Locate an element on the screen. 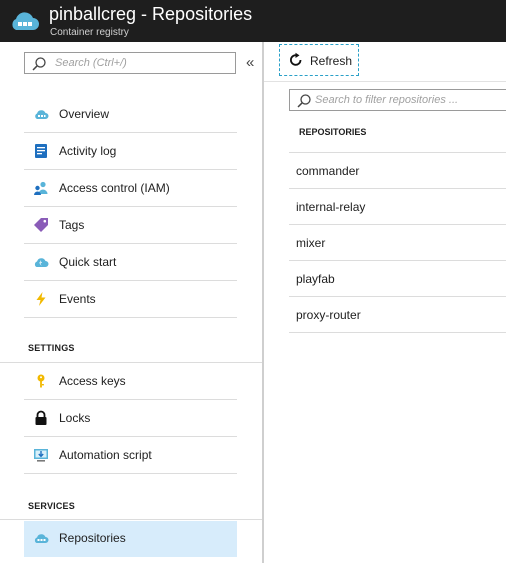 Image resolution: width=506 pixels, height=563 pixels. lock-icon is located at coordinates (41, 417).